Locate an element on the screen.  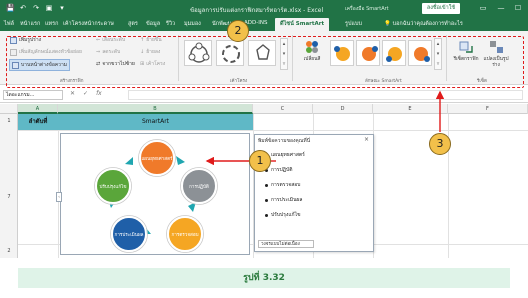
right-to-left-label: จากขวาไปซ้าย is located at coordinates (118, 64).